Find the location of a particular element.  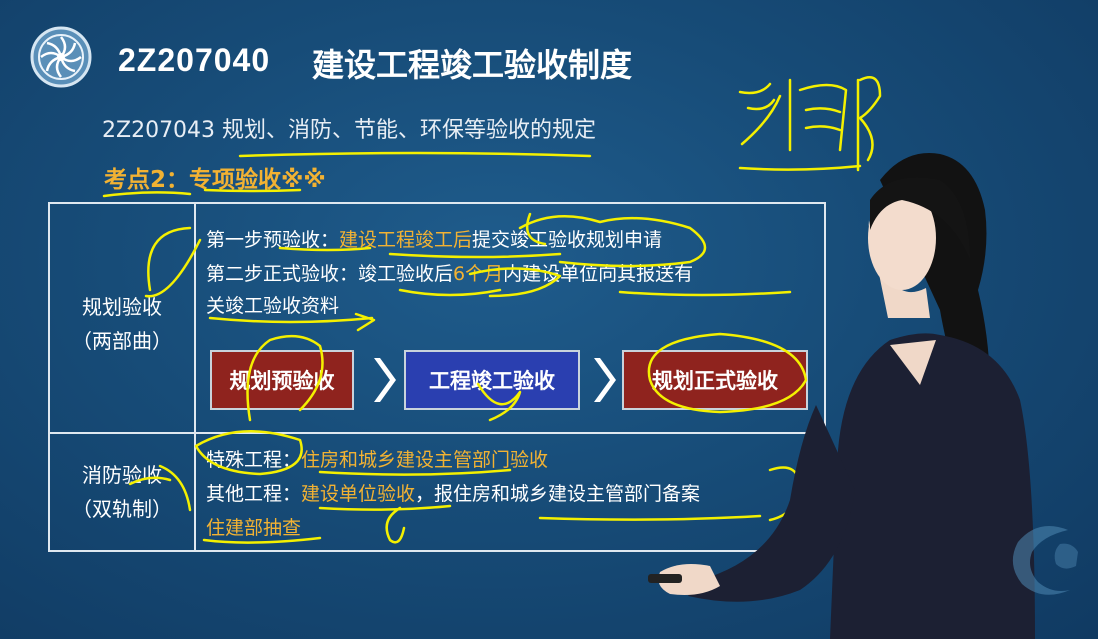

logo-icon is located at coordinates (61, 57).